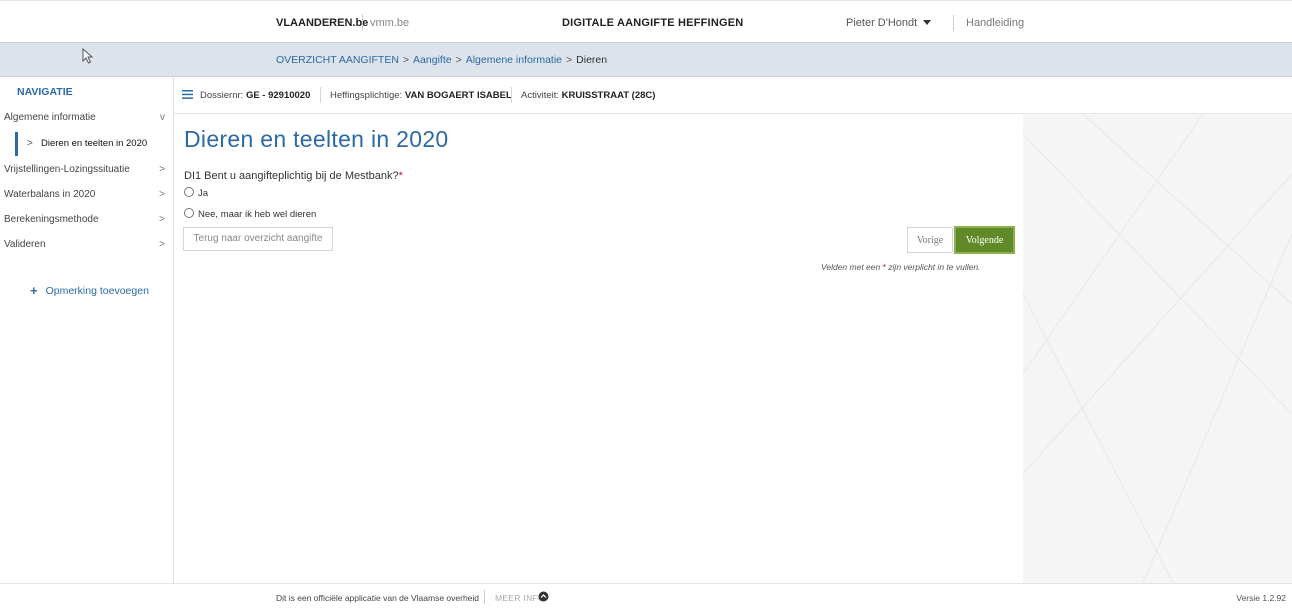  I want to click on page-title: Dieren en teelten in 2020, so click(316, 139).